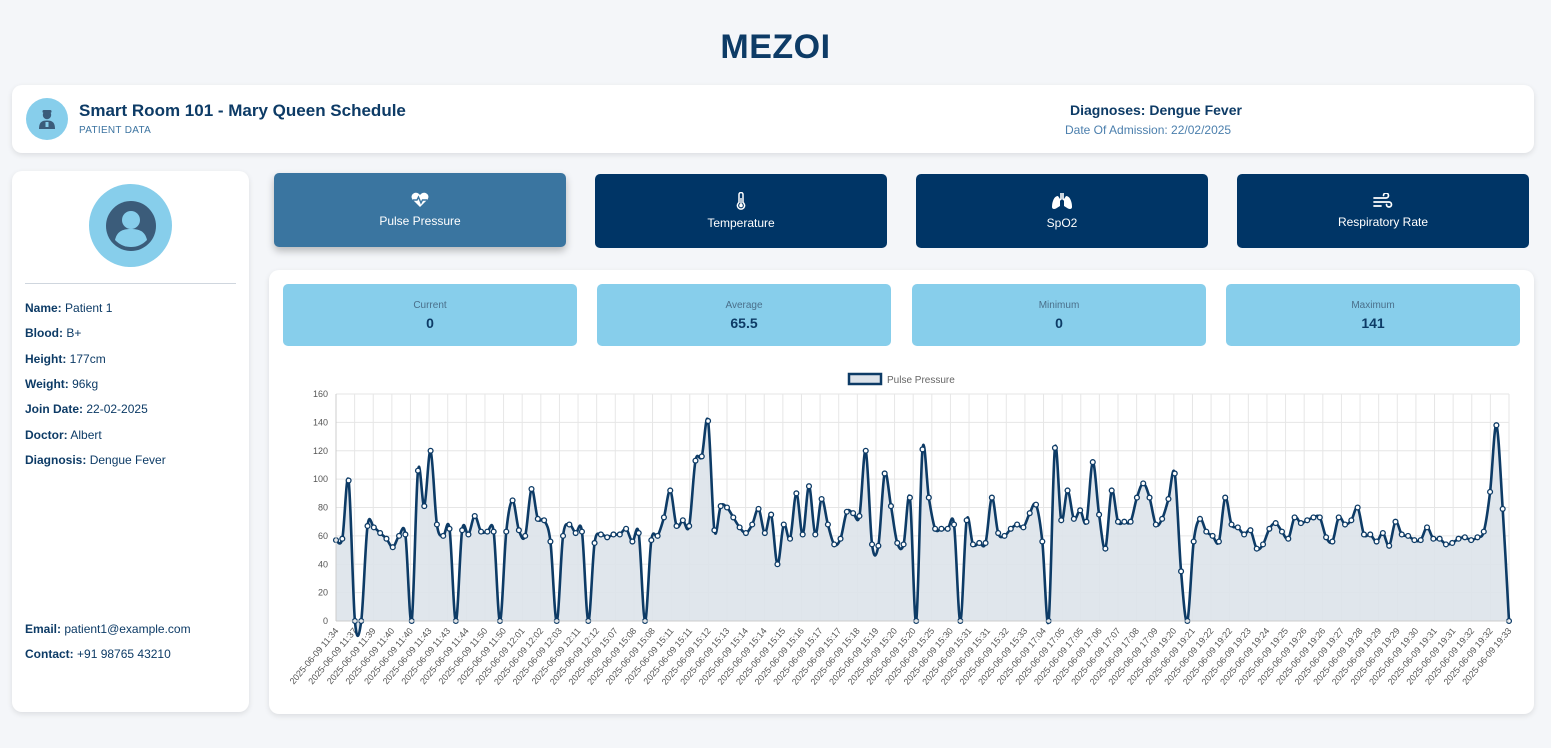 Image resolution: width=1551 pixels, height=748 pixels. What do you see at coordinates (46, 359) in the screenshot?
I see `field-label: Height:` at bounding box center [46, 359].